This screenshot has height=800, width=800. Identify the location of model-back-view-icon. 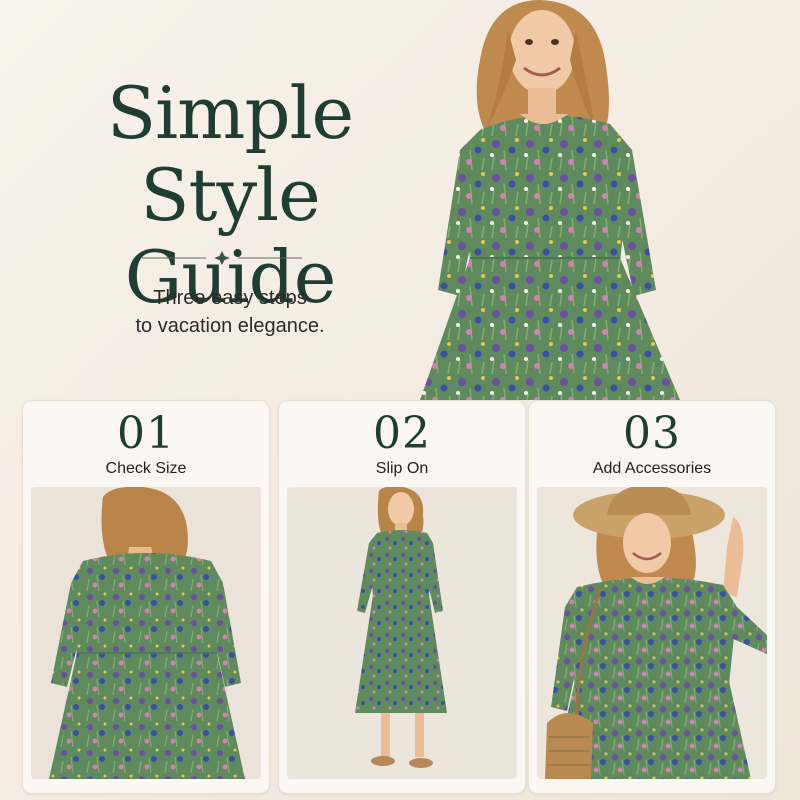
(146, 633).